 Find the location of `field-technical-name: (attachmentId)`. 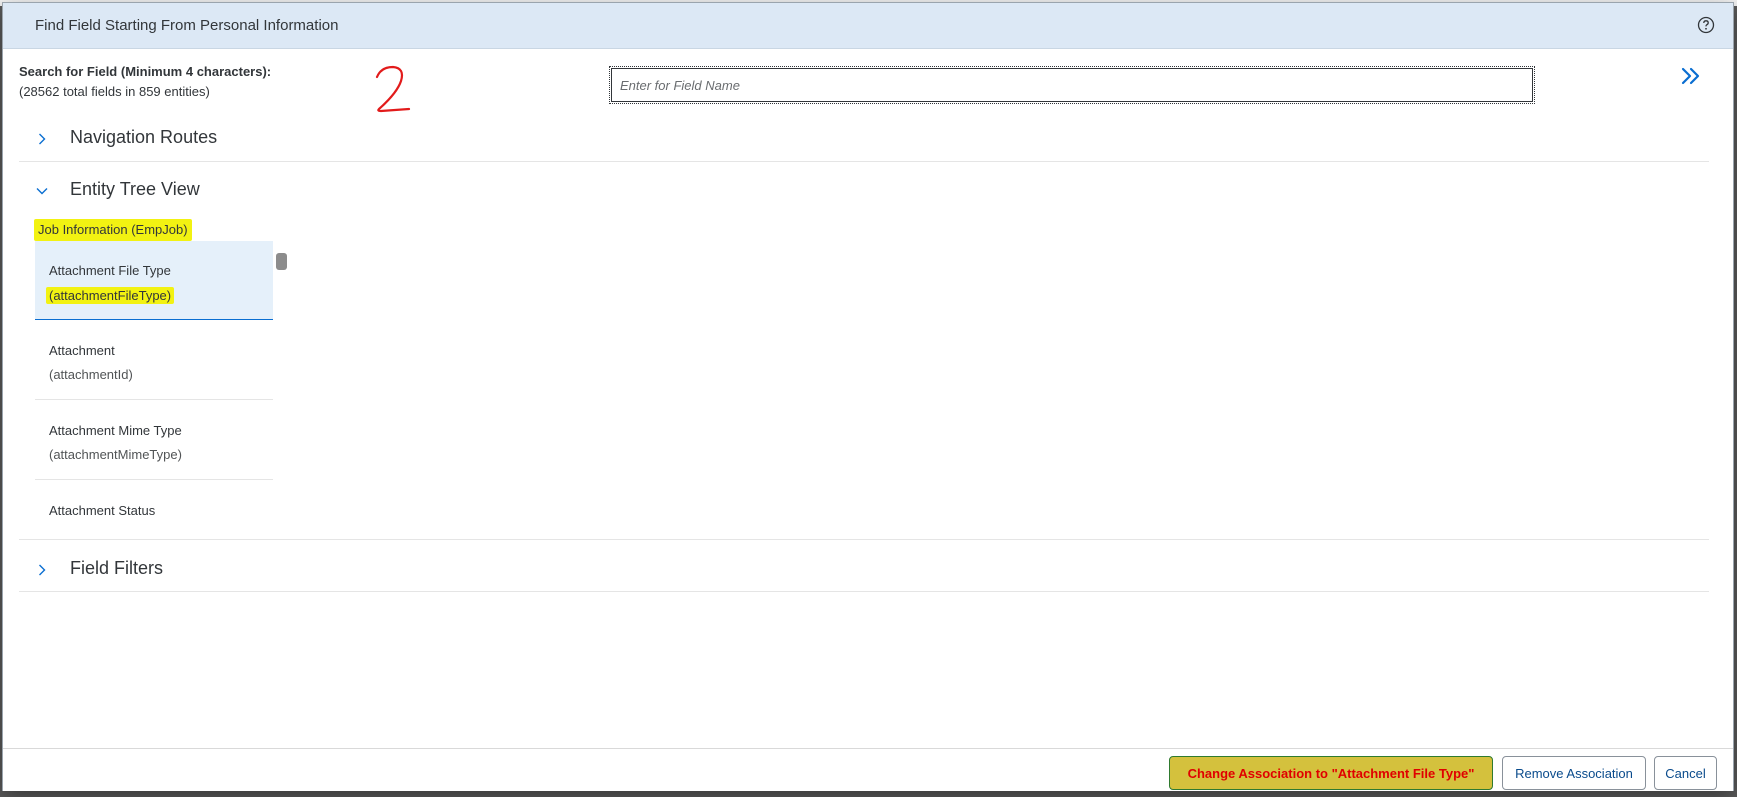

field-technical-name: (attachmentId) is located at coordinates (91, 374).